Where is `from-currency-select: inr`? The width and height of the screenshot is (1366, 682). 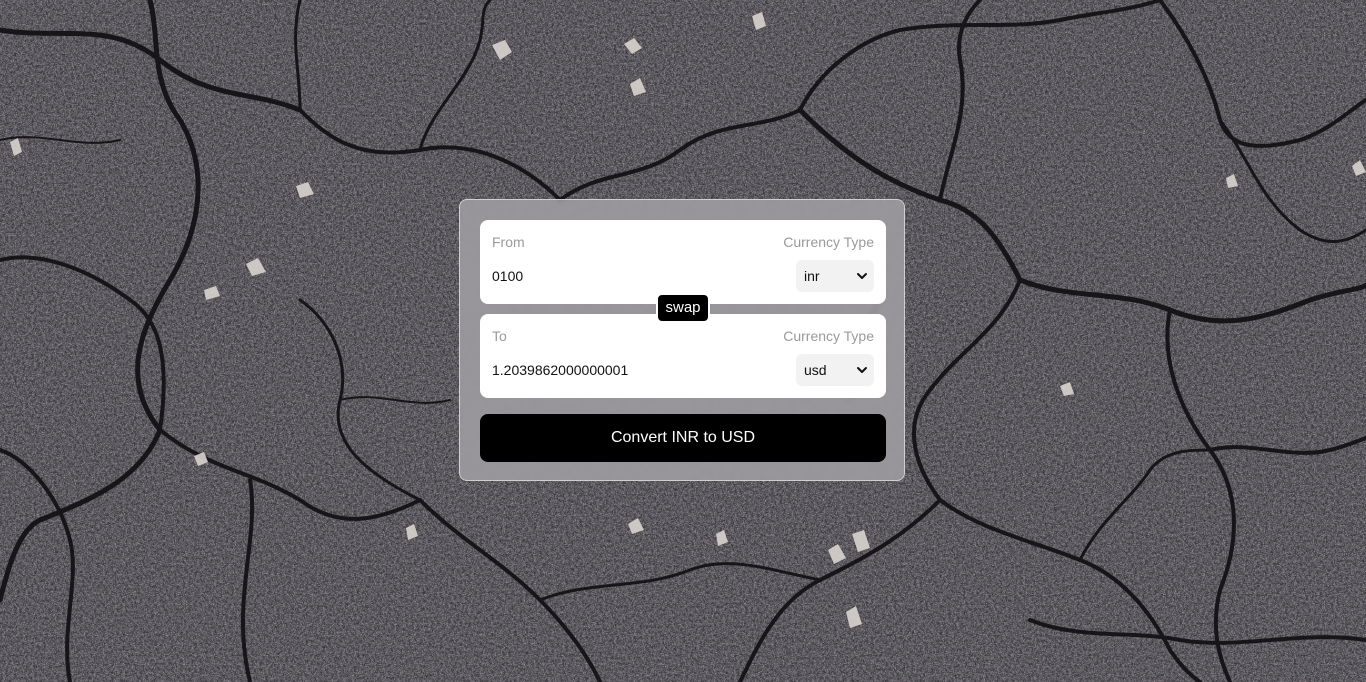
from-currency-select: inr is located at coordinates (835, 276).